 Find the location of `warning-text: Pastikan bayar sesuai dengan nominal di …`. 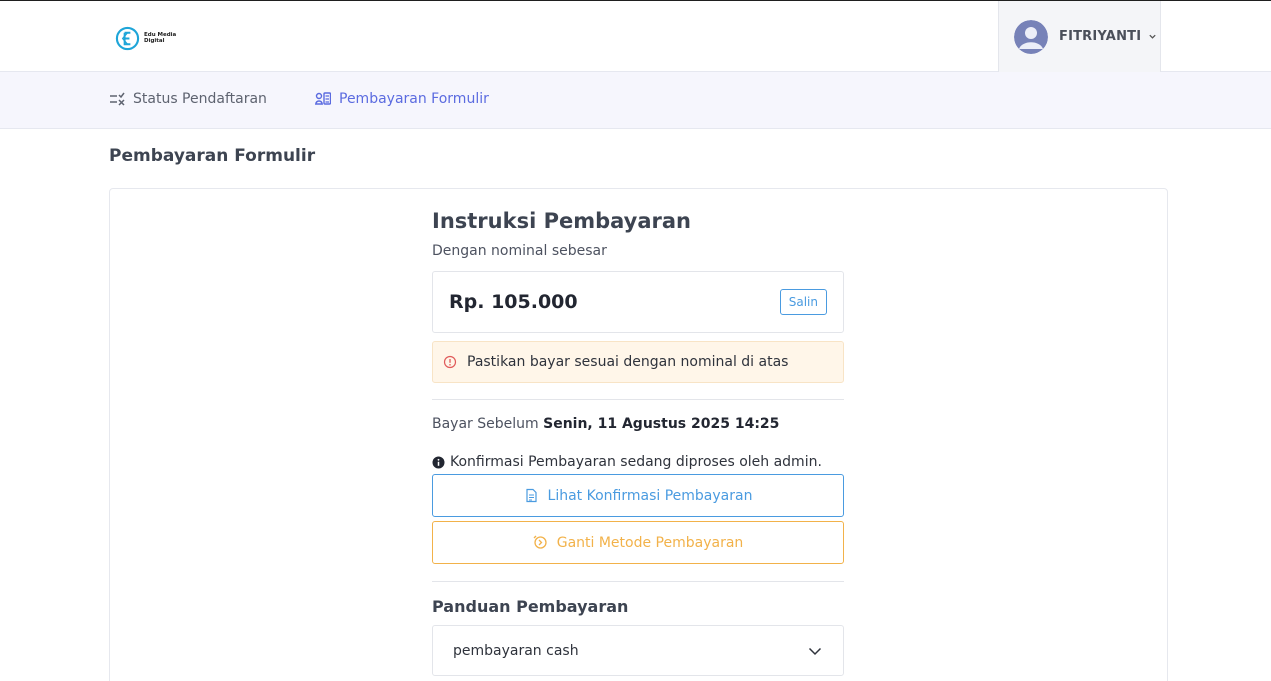

warning-text: Pastikan bayar sesuai dengan nominal di … is located at coordinates (628, 362).